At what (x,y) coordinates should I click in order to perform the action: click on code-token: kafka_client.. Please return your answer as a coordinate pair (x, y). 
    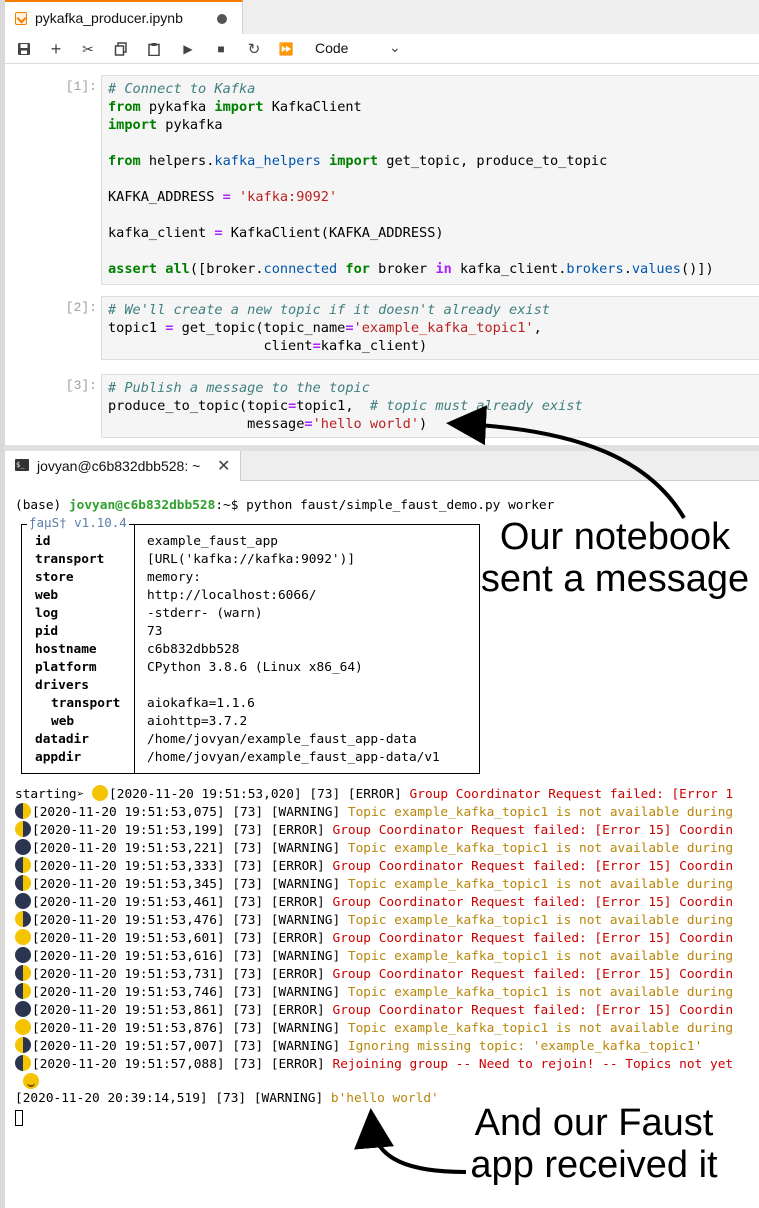
    Looking at the image, I should click on (509, 269).